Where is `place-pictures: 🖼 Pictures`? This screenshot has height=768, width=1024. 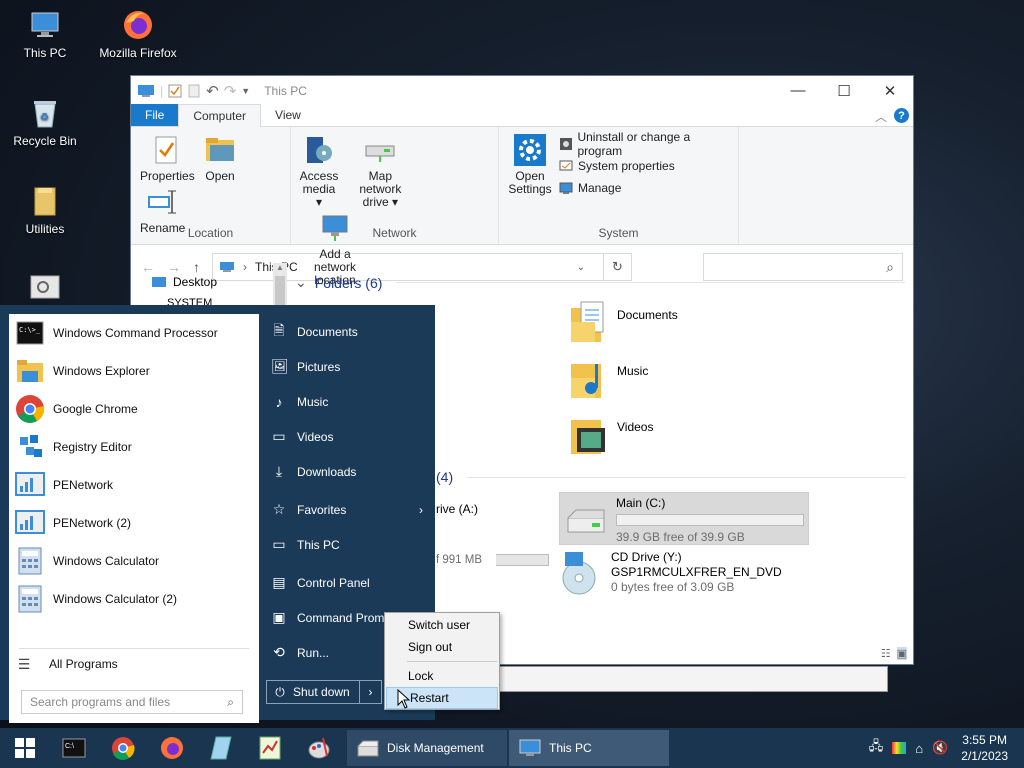
place-pictures: 🖼 Pictures is located at coordinates (347, 366).